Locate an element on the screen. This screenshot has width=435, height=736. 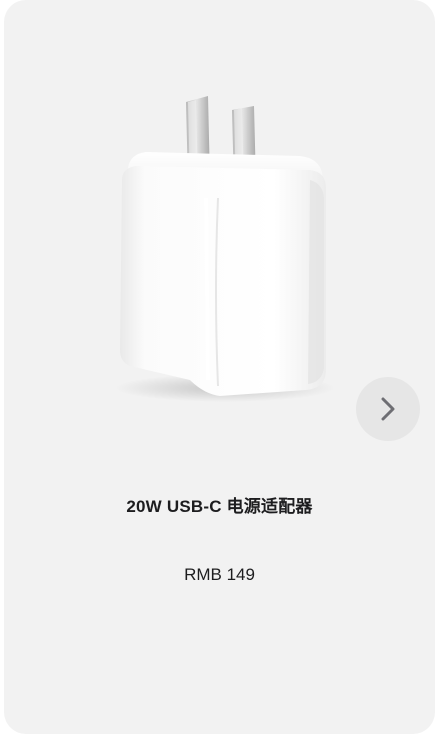
chevron-right-icon is located at coordinates (388, 409).